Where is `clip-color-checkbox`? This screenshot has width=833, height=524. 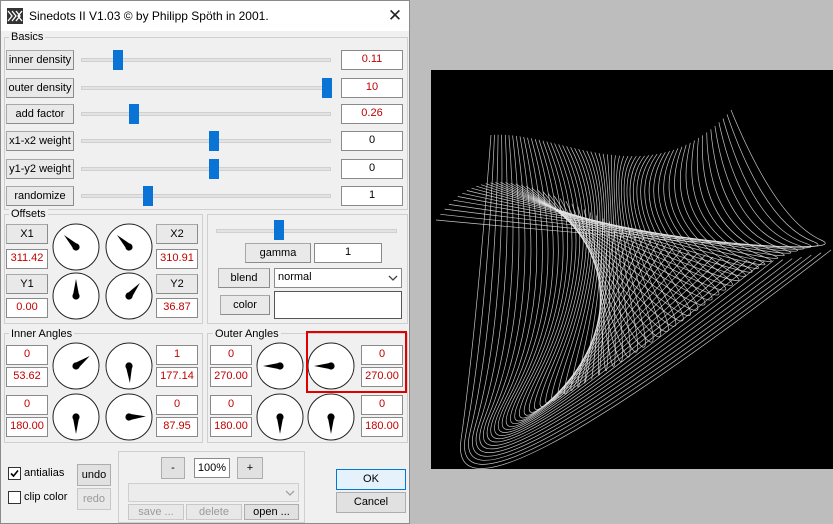
clip-color-checkbox is located at coordinates (14, 497).